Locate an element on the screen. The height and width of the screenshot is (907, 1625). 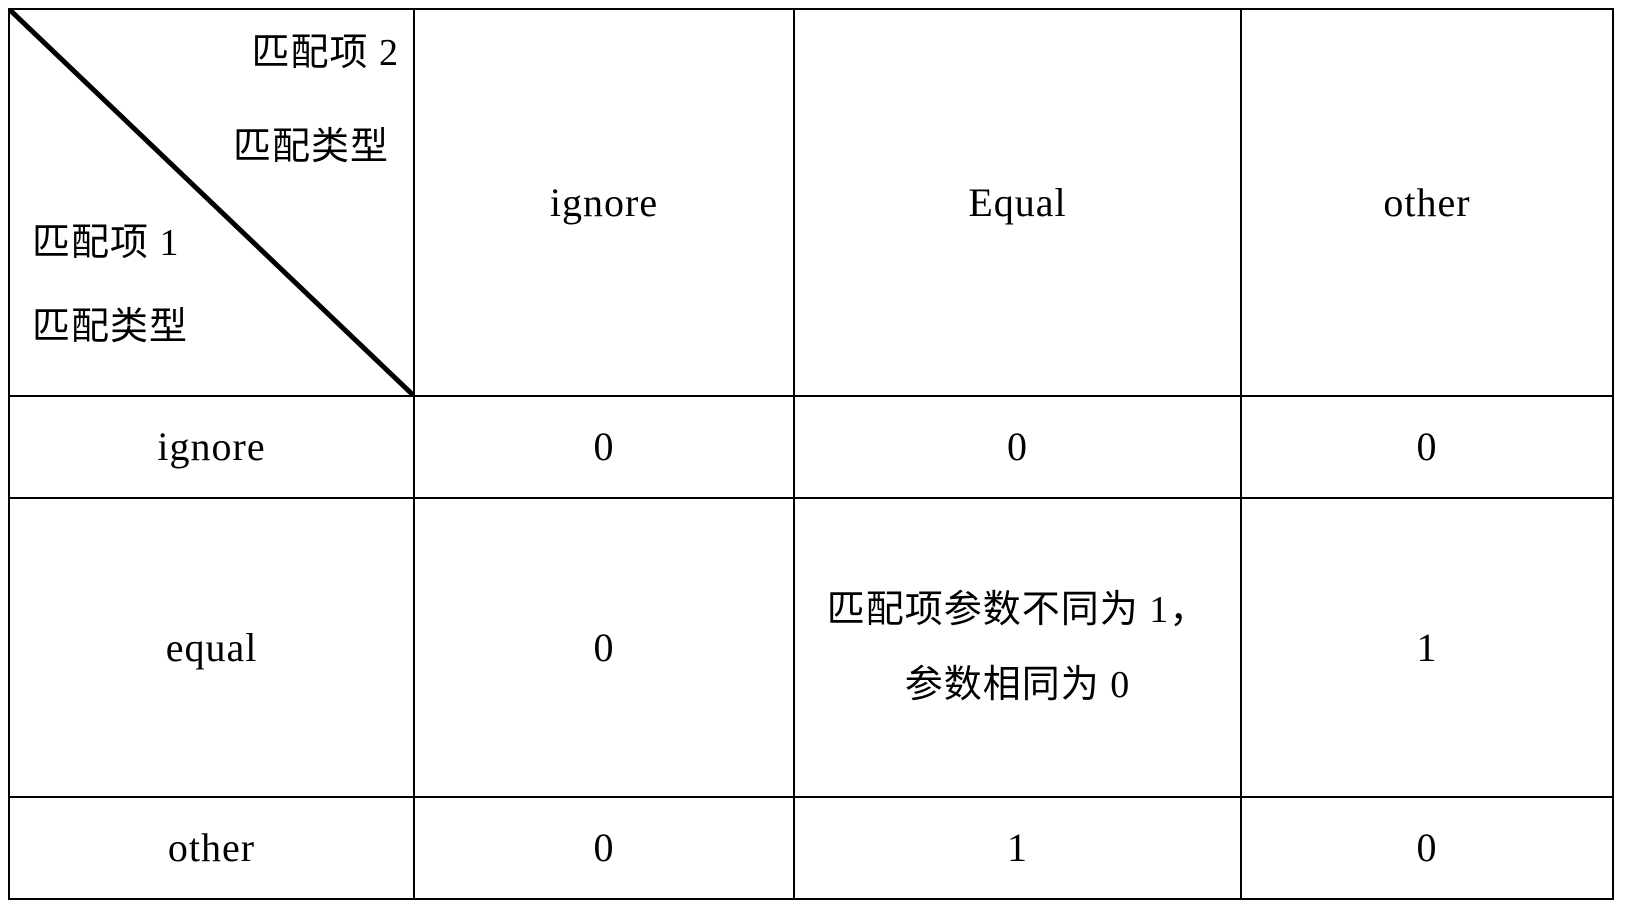
column-header-equal: Equal is located at coordinates (1017, 202).